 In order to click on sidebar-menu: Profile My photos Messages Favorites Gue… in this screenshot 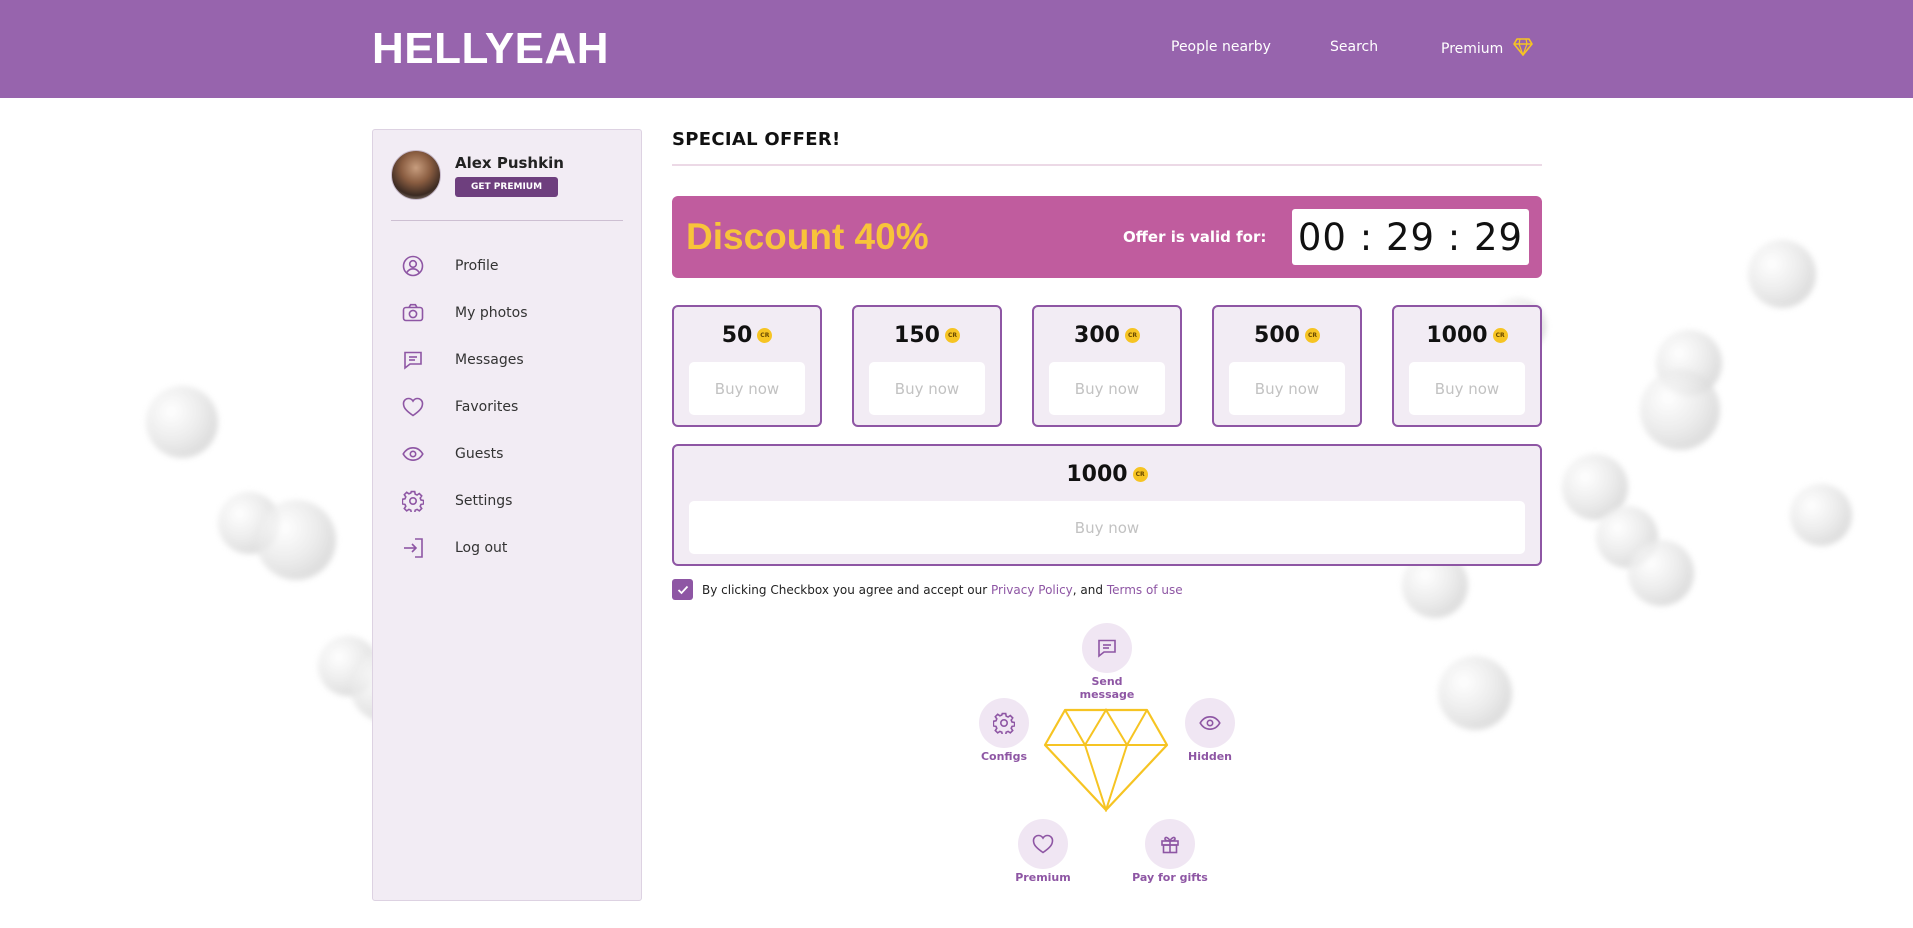, I will do `click(464, 406)`.